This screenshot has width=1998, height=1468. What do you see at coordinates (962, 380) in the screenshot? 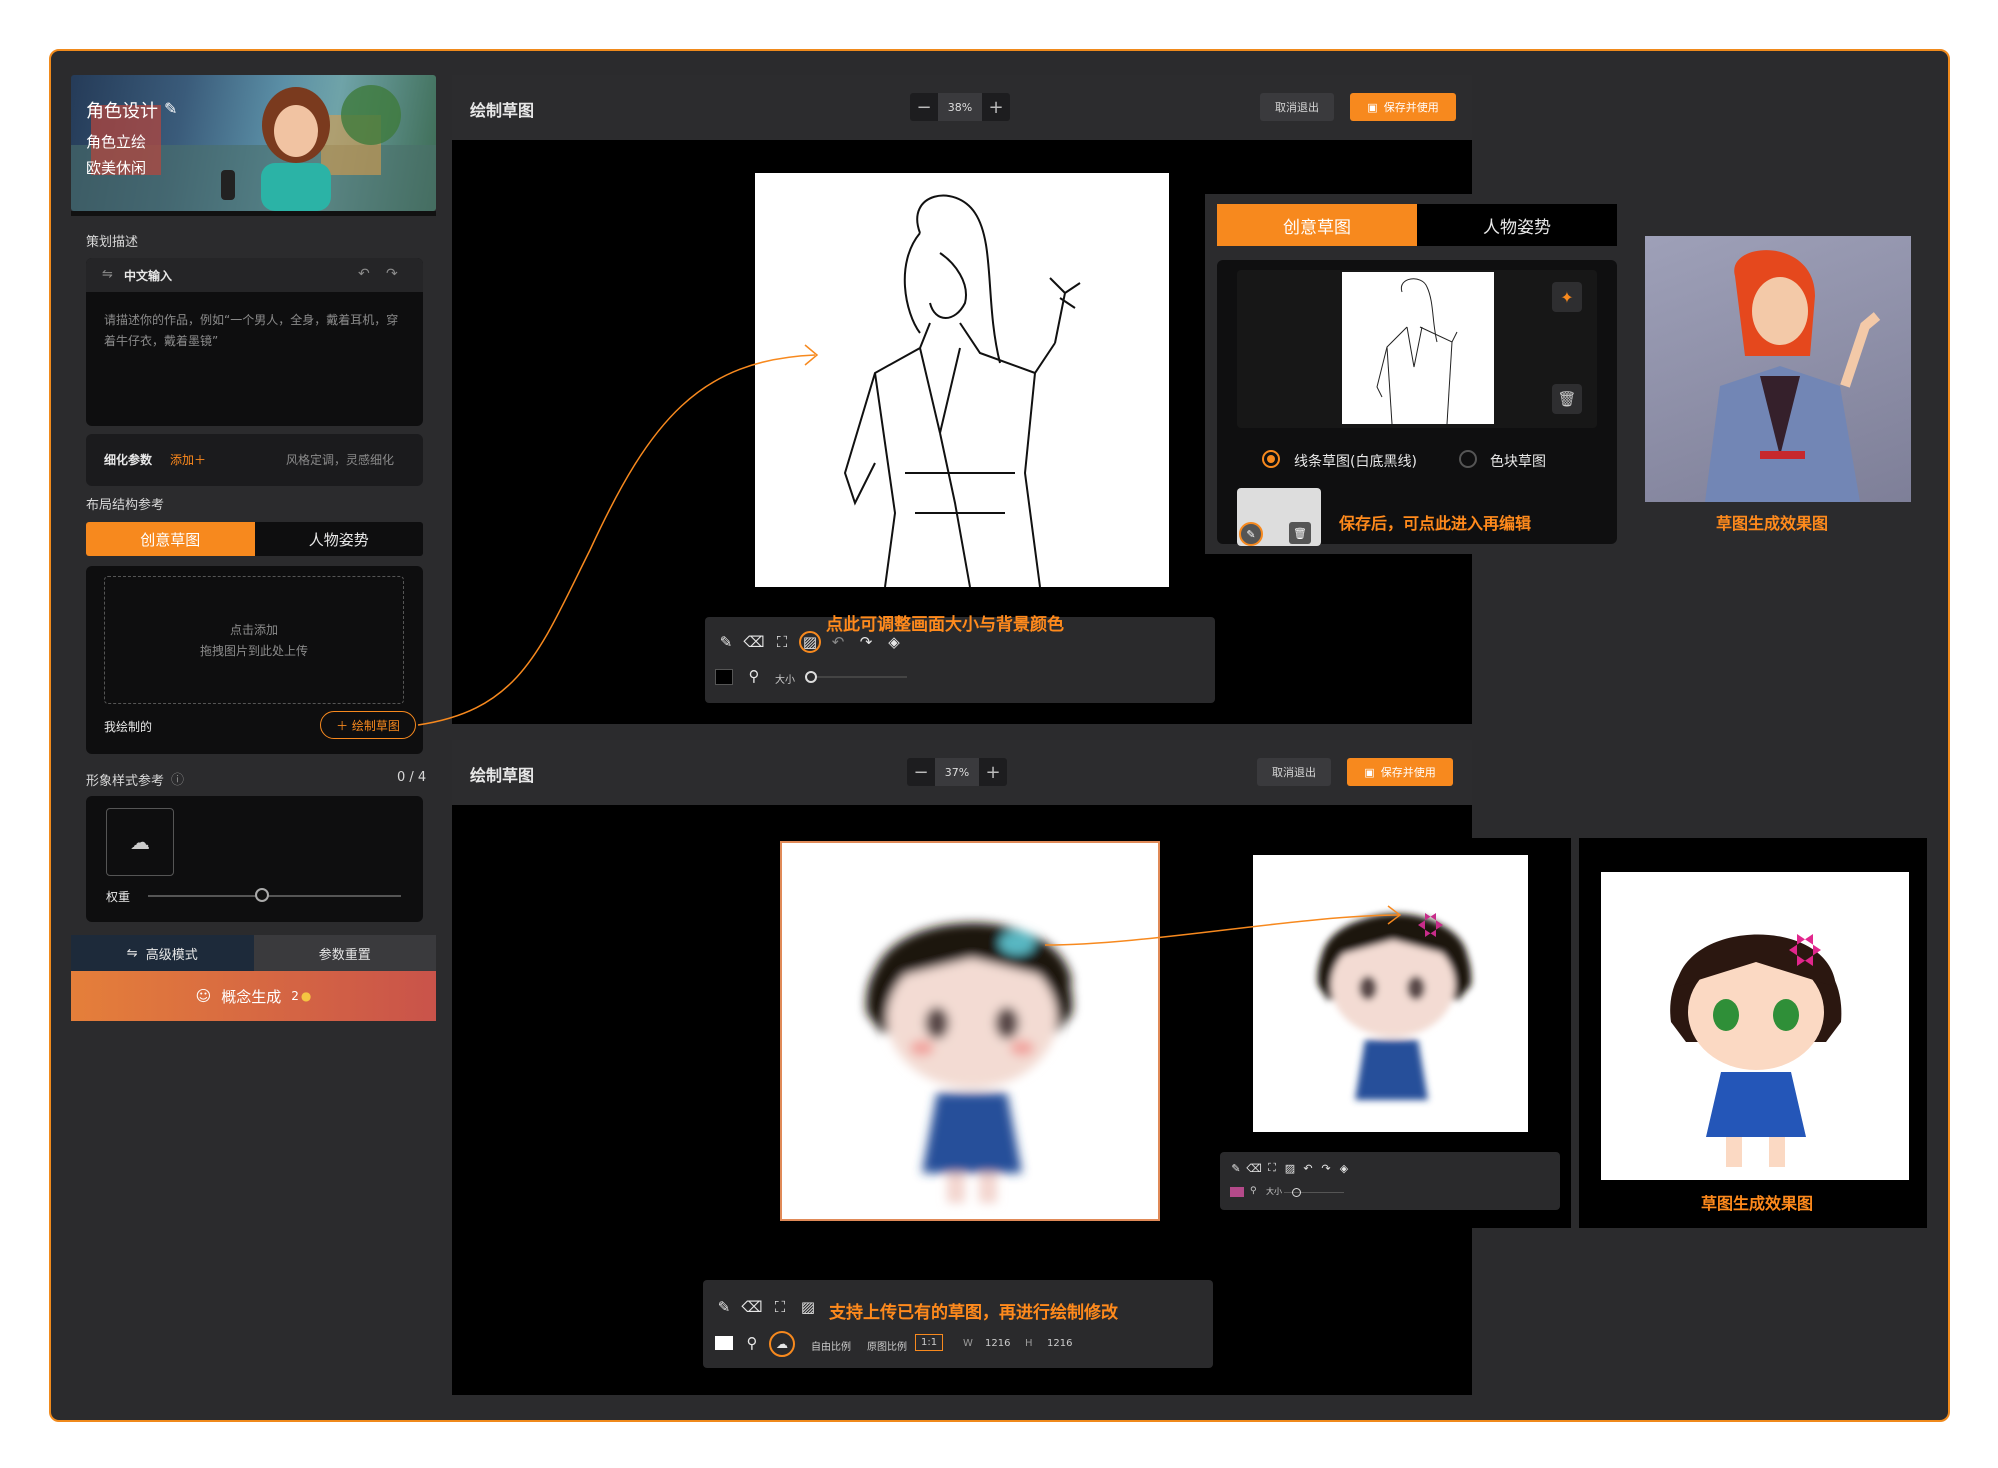
I see `editor1-canvas` at bounding box center [962, 380].